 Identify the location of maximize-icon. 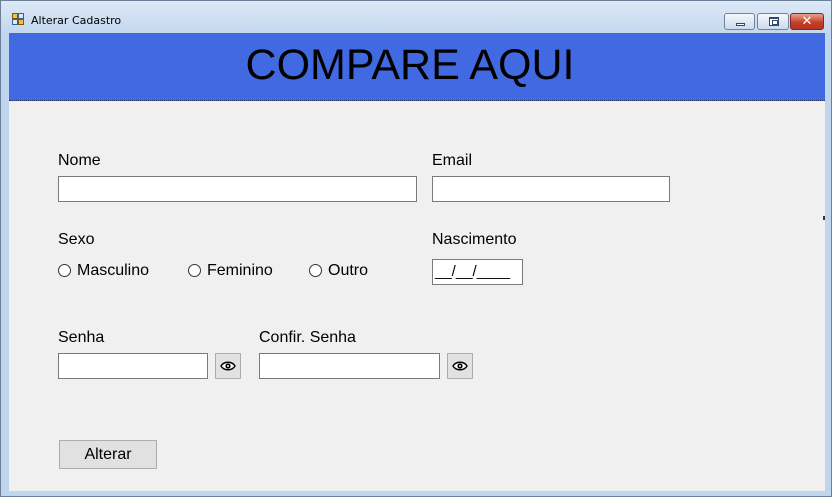
(774, 21).